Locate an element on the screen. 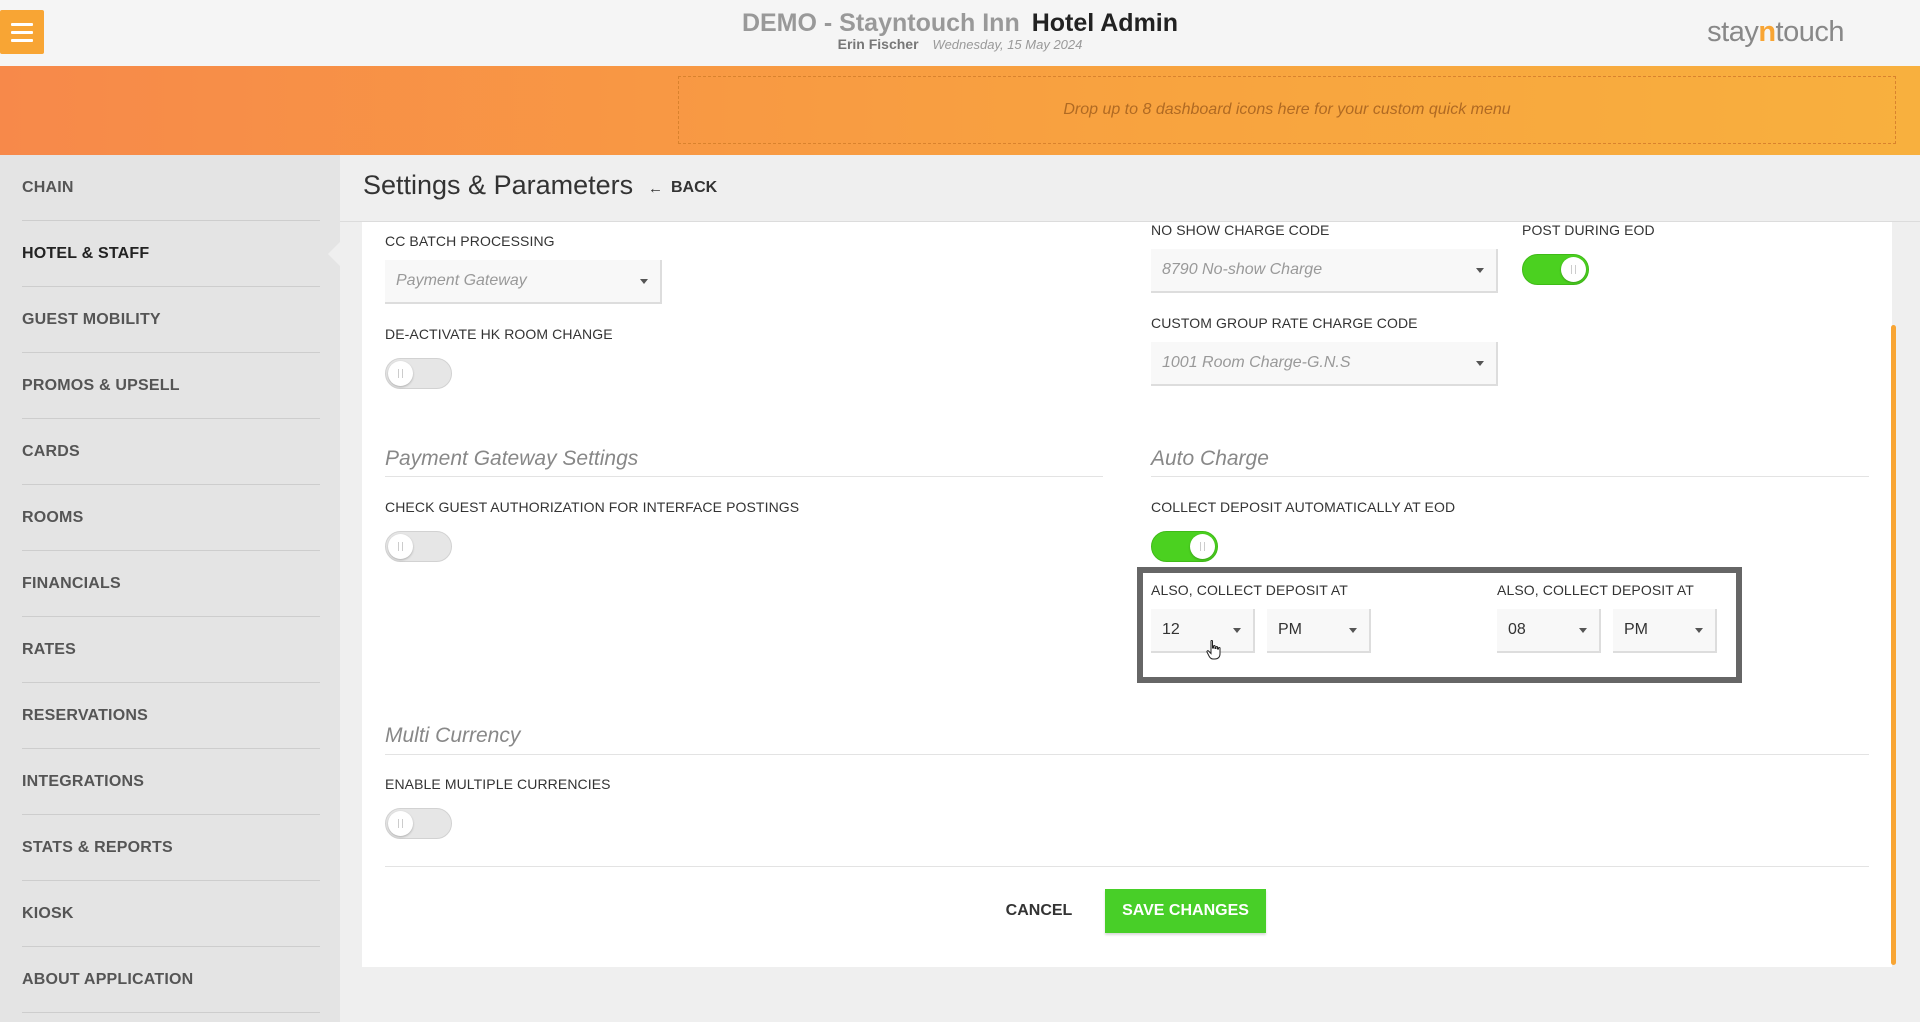  hotel-name: DEMO - Stayntouch Inn is located at coordinates (880, 23).